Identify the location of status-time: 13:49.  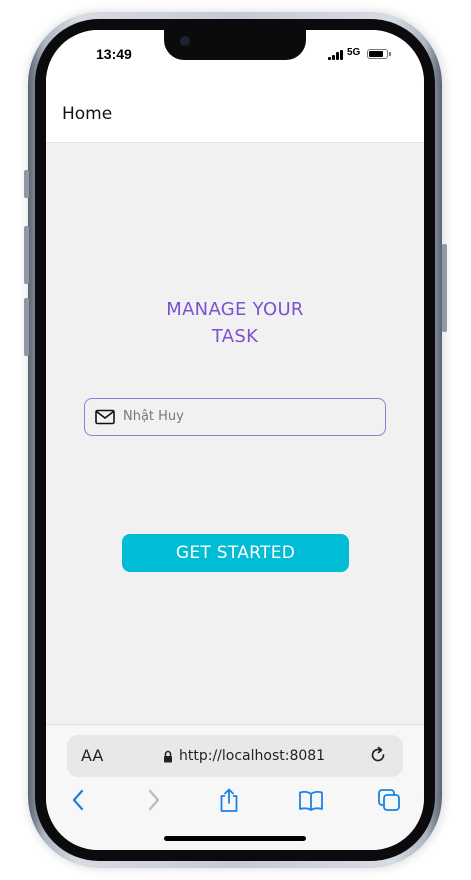
(114, 54).